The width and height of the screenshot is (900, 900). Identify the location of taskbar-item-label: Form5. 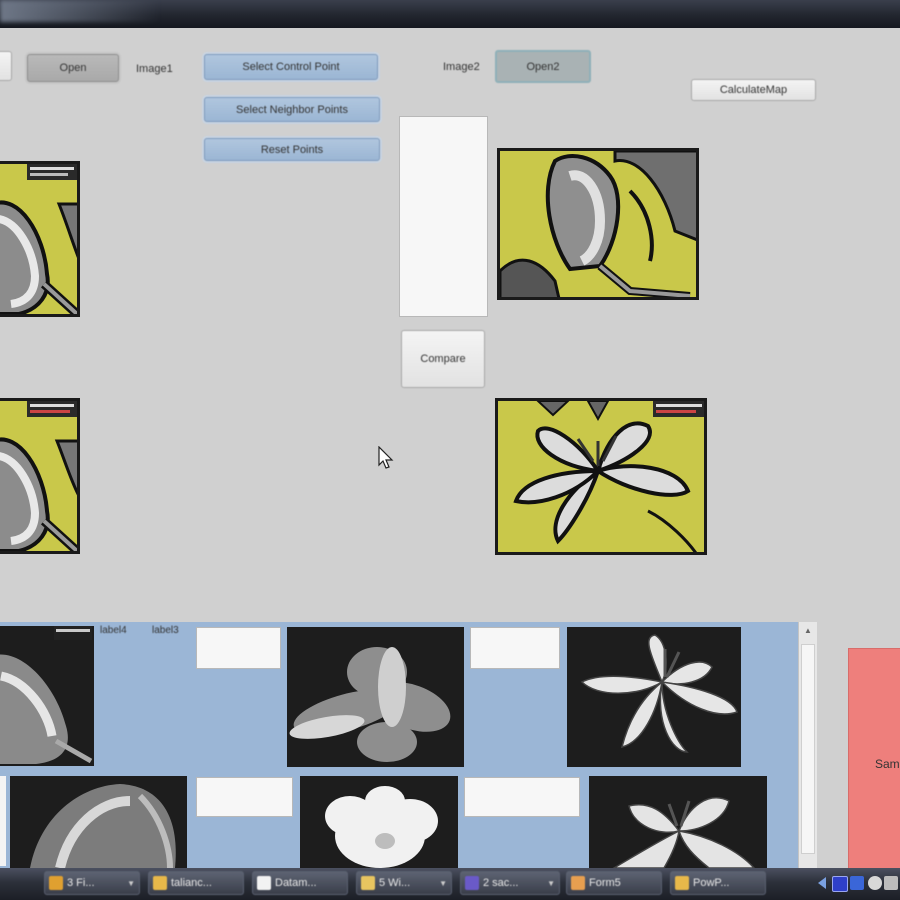
(605, 883).